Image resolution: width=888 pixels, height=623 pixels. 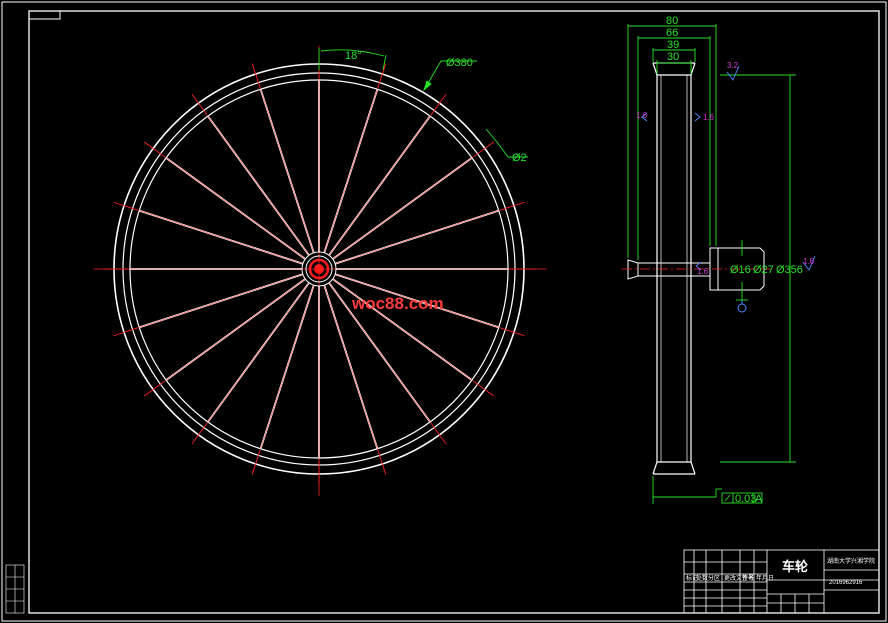 What do you see at coordinates (763, 270) in the screenshot?
I see `hub-diameter-27: Ø27` at bounding box center [763, 270].